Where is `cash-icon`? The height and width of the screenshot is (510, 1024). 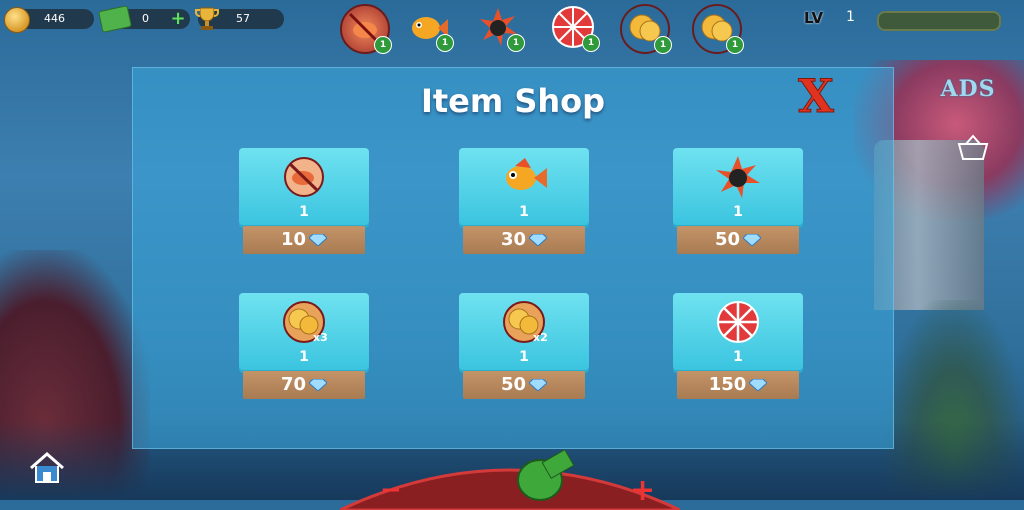 cash-icon is located at coordinates (115, 19).